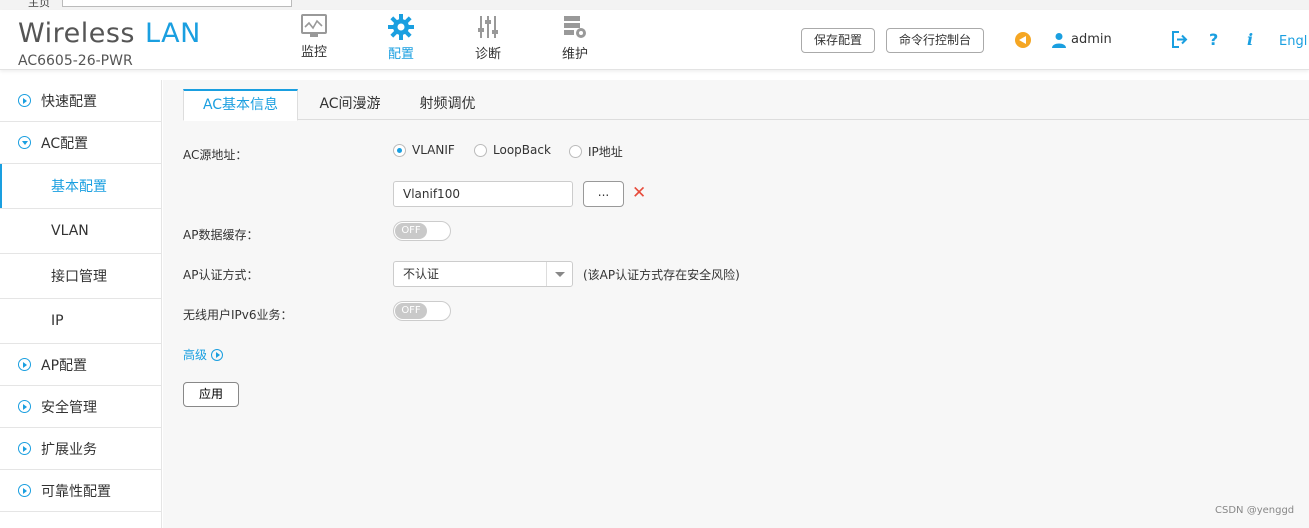 This screenshot has width=1309, height=528. I want to click on advanced-link: 高级, so click(203, 354).